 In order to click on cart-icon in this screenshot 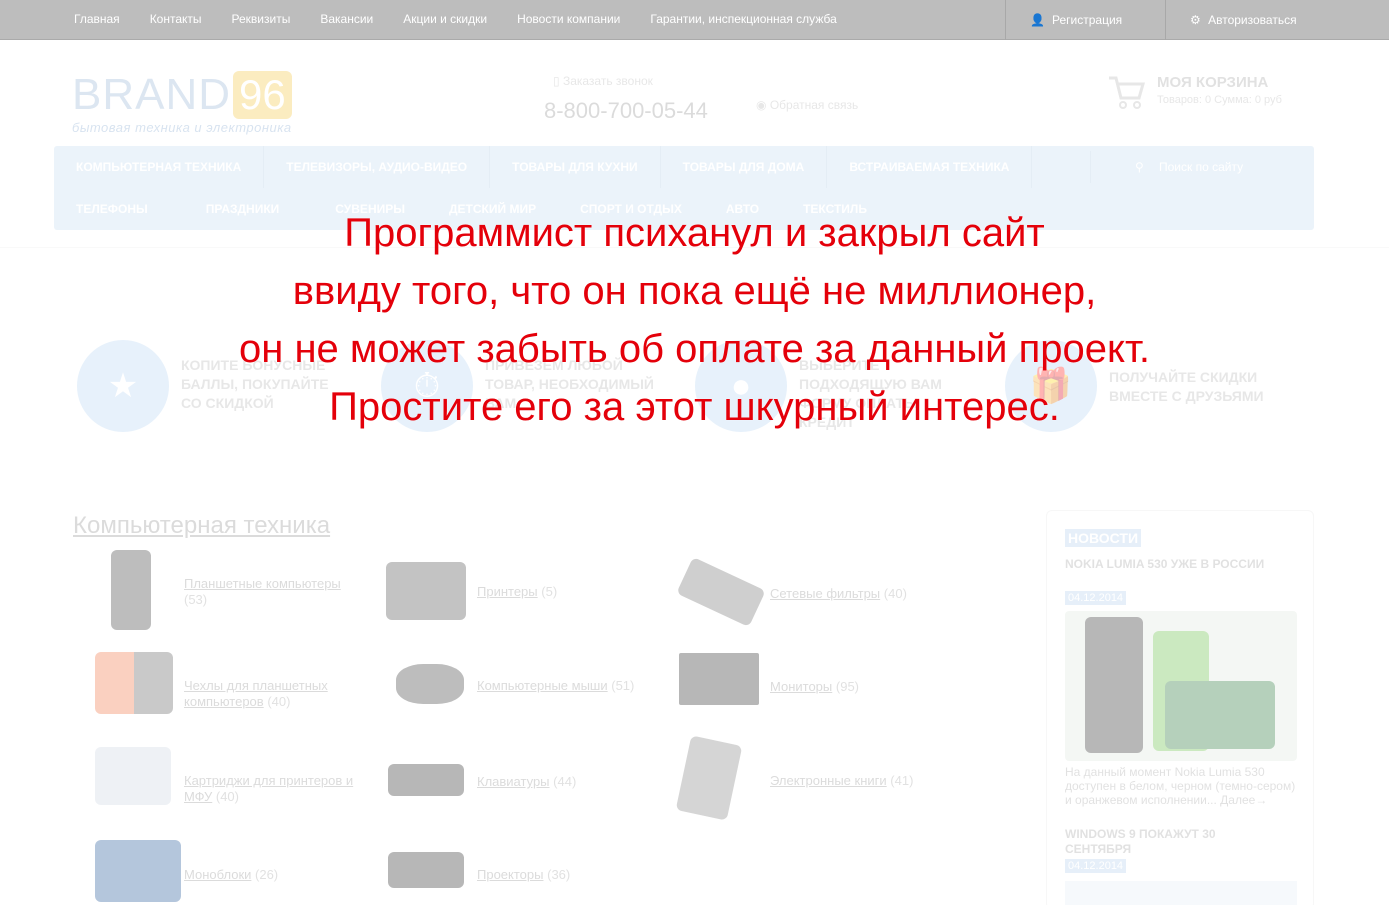, I will do `click(1127, 93)`.